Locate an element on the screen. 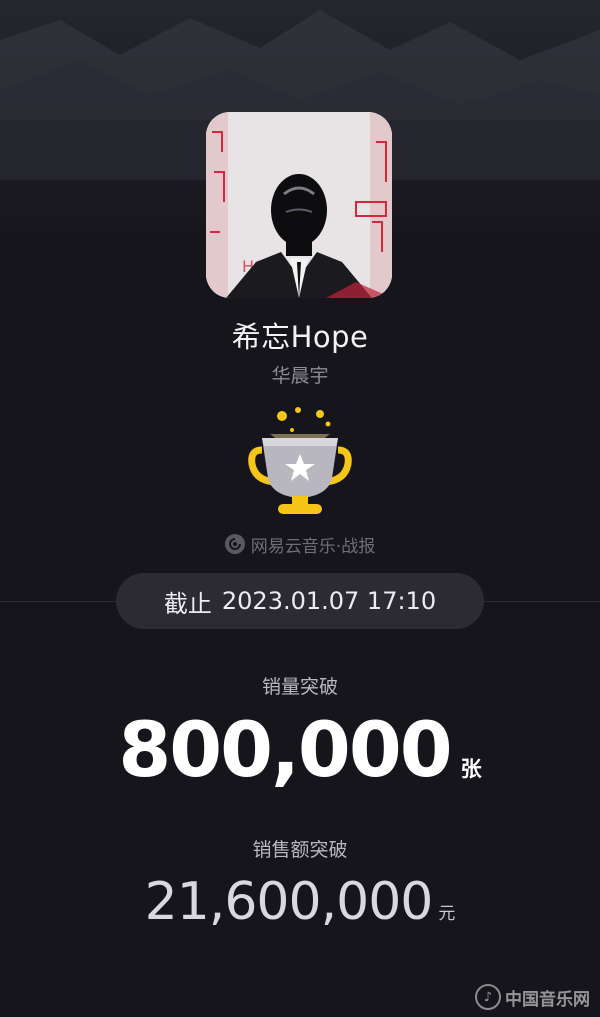 Image resolution: width=600 pixels, height=1017 pixels. brand-text: 网易云音乐·战报 is located at coordinates (313, 546).